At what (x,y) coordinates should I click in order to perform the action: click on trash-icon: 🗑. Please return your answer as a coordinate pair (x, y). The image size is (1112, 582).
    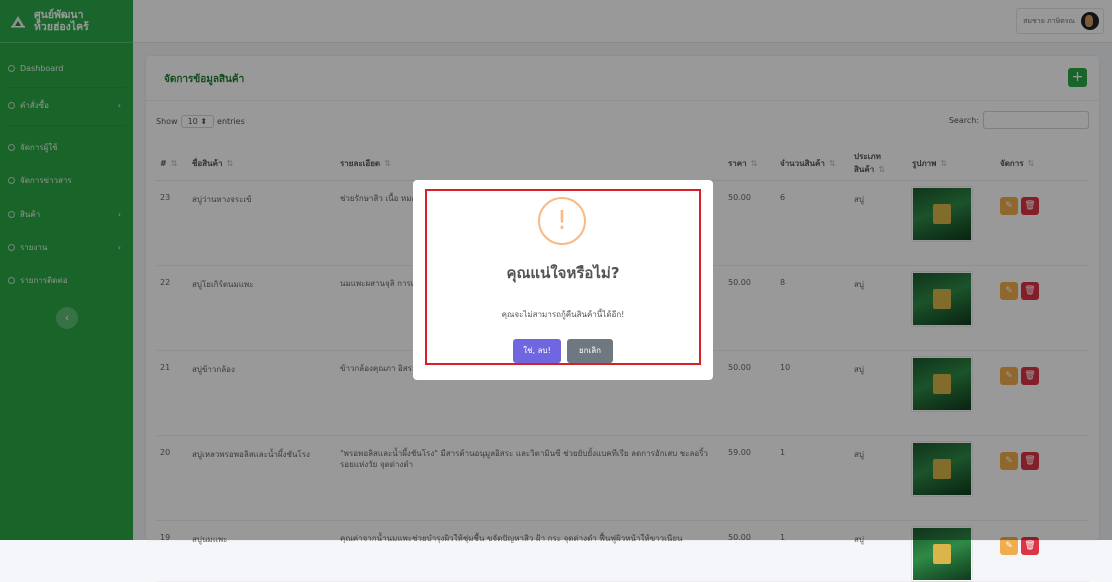
    Looking at the image, I should click on (1030, 546).